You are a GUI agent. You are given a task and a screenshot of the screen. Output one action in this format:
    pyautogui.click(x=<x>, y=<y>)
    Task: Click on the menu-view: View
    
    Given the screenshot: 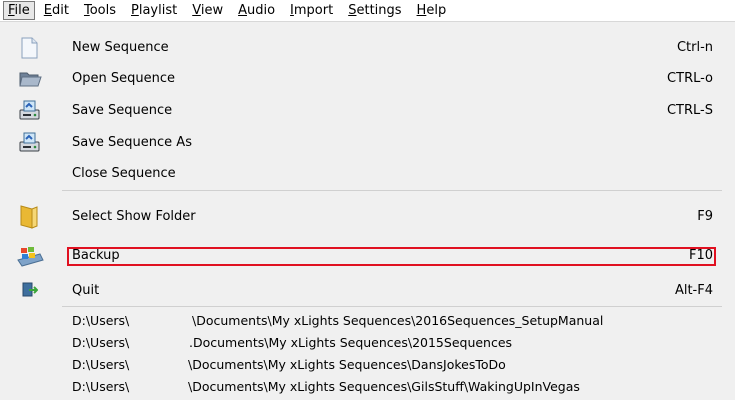 What is the action you would take?
    pyautogui.click(x=207, y=10)
    